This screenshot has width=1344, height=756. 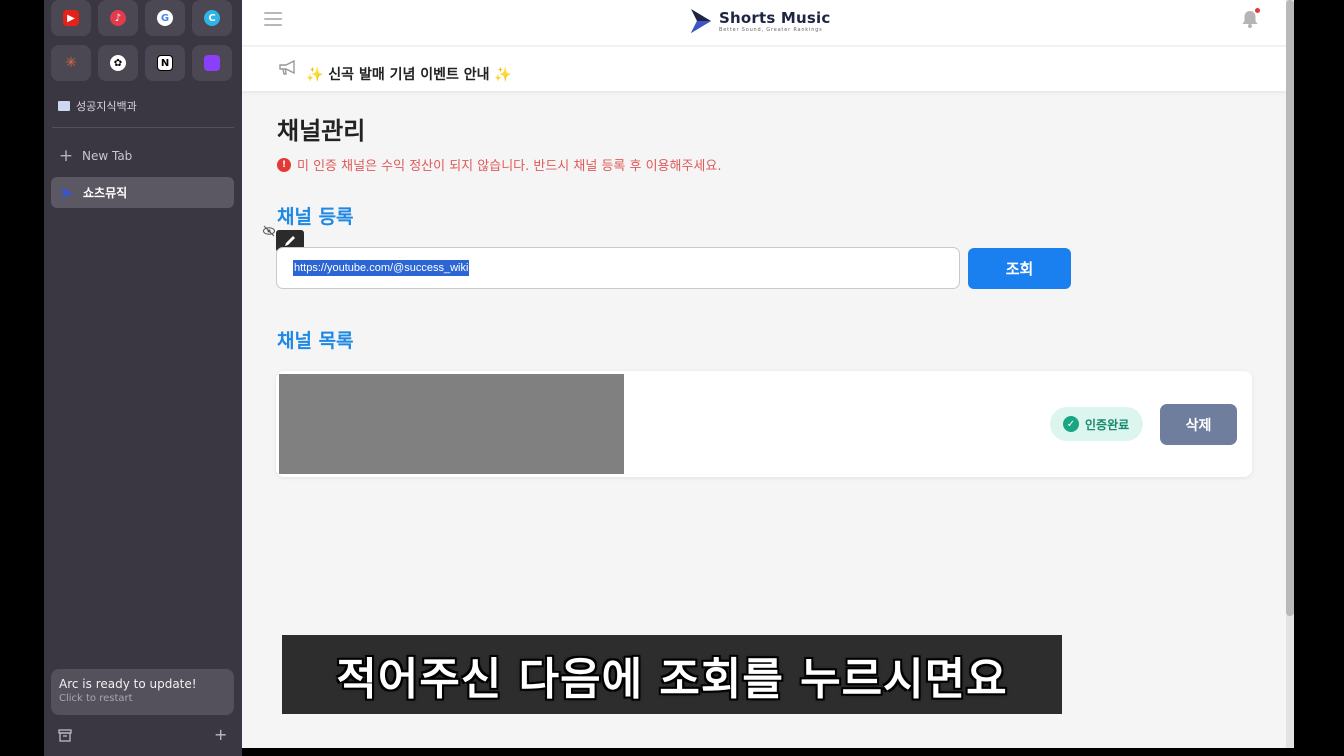 What do you see at coordinates (269, 231) in the screenshot?
I see `eye-off-icon` at bounding box center [269, 231].